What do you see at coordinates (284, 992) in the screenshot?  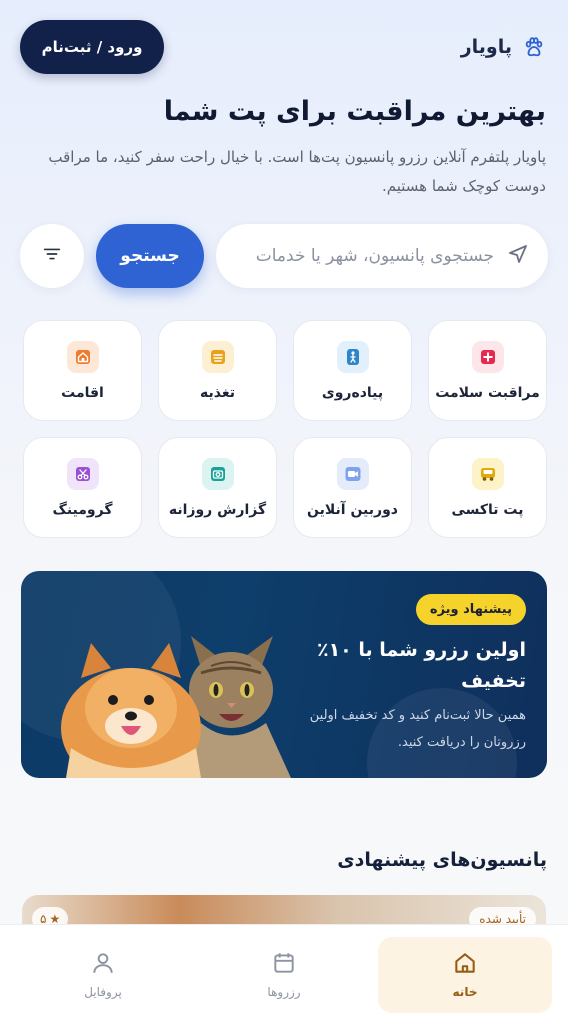 I see `nav-bookings-label: رزروها` at bounding box center [284, 992].